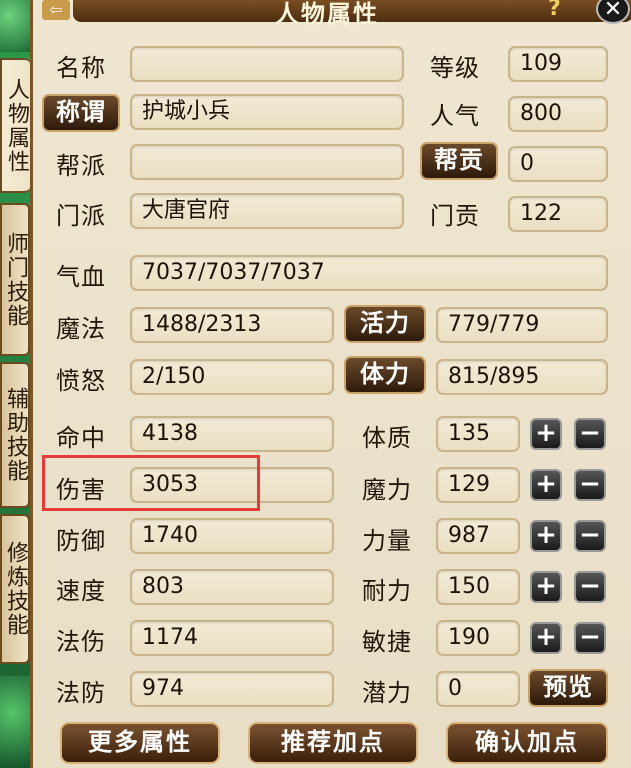  Describe the element at coordinates (478, 689) in the screenshot. I see `potential-value: 0` at that location.